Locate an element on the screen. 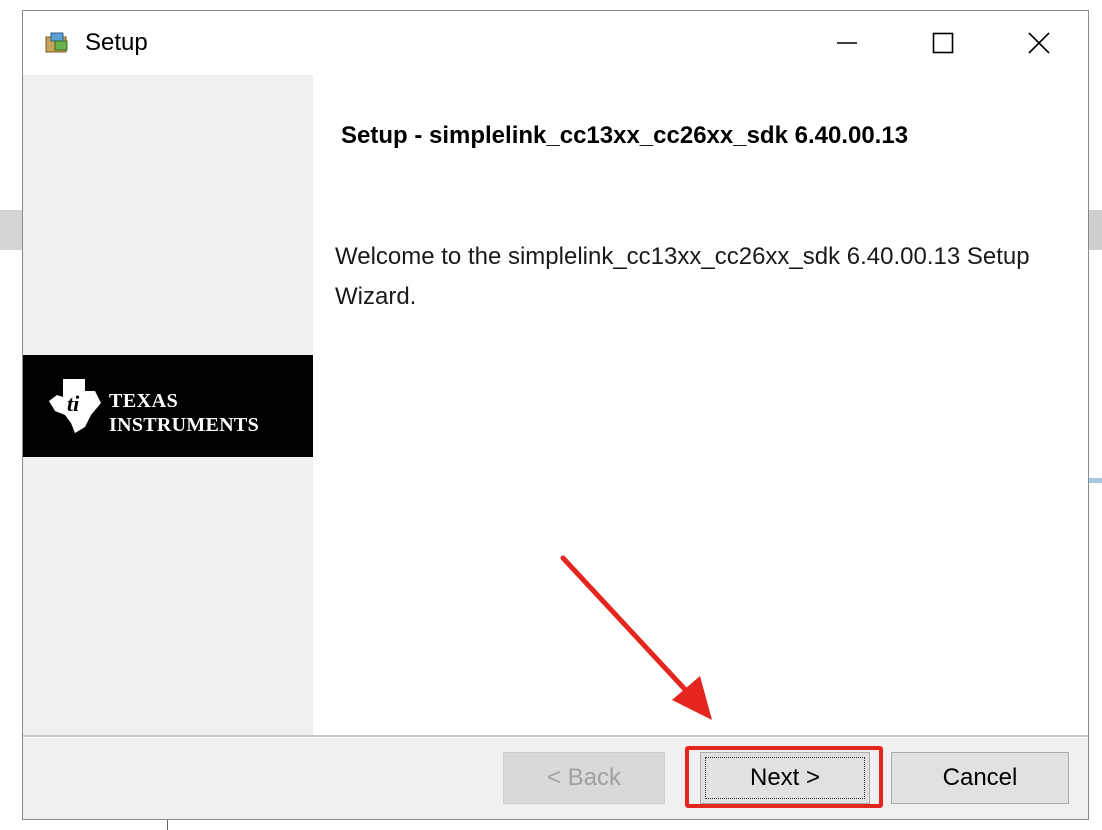 The height and width of the screenshot is (830, 1102). annotation-arrow-icon is located at coordinates (636, 637).